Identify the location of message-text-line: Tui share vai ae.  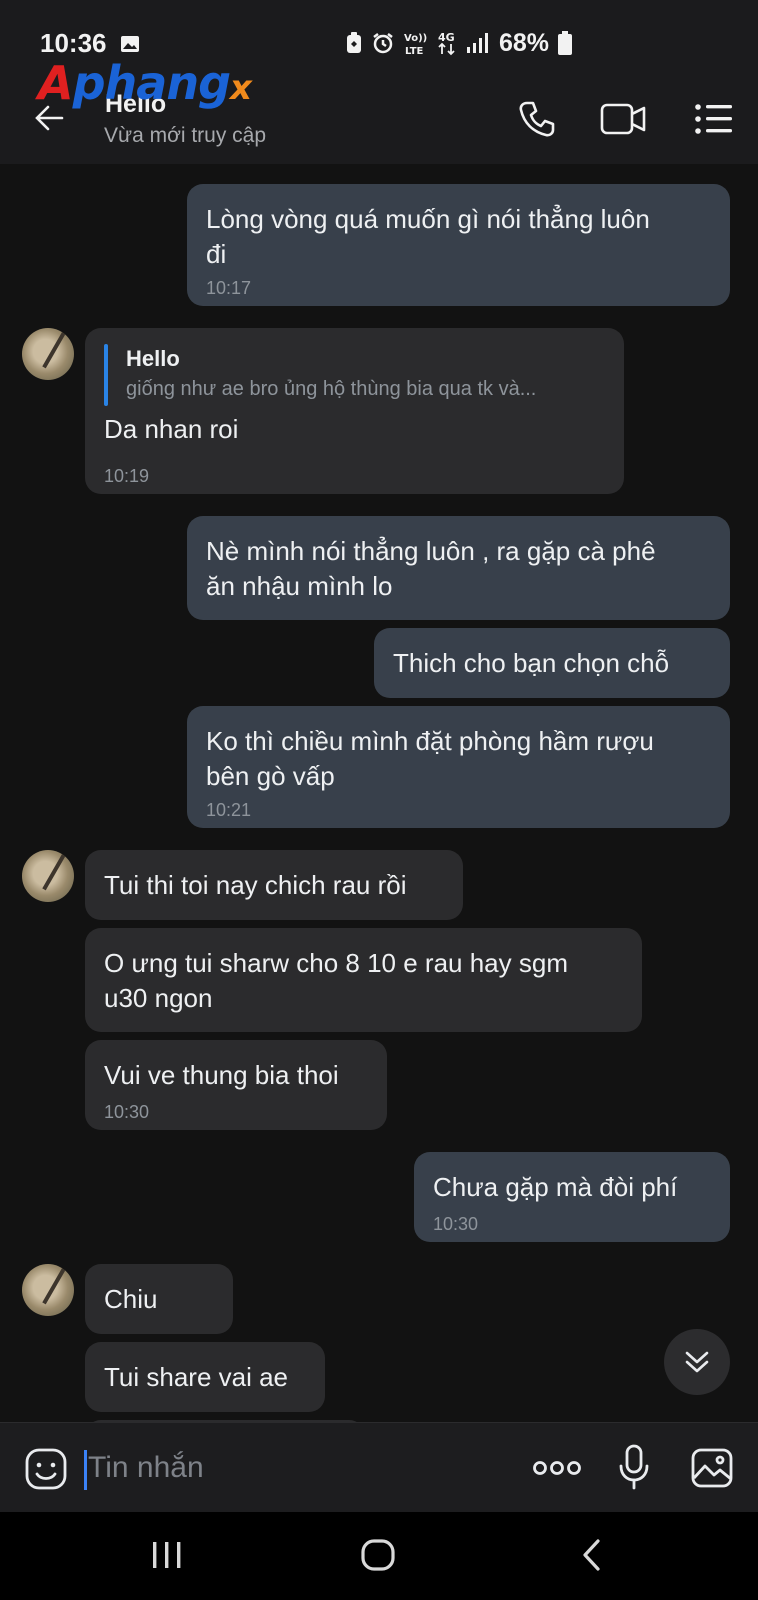
(196, 1377).